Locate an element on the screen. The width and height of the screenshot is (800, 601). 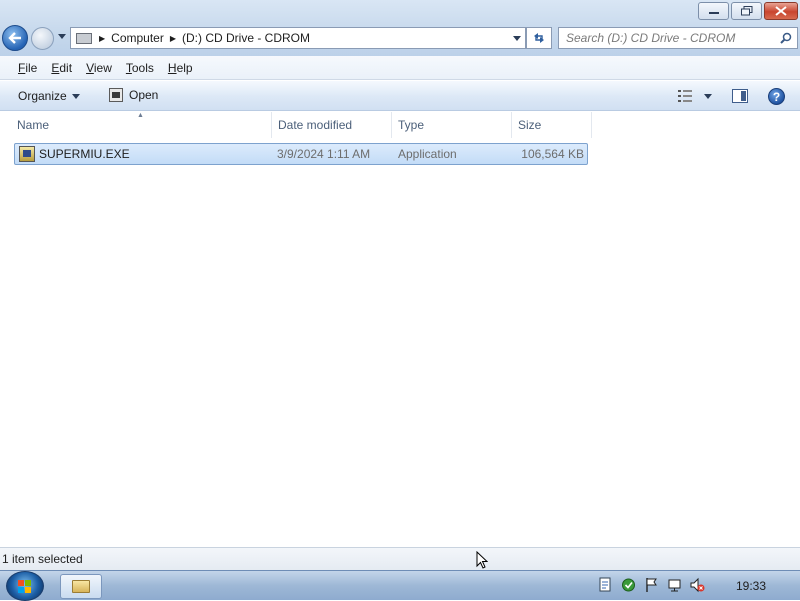
menu-file: File is located at coordinates (27, 68).